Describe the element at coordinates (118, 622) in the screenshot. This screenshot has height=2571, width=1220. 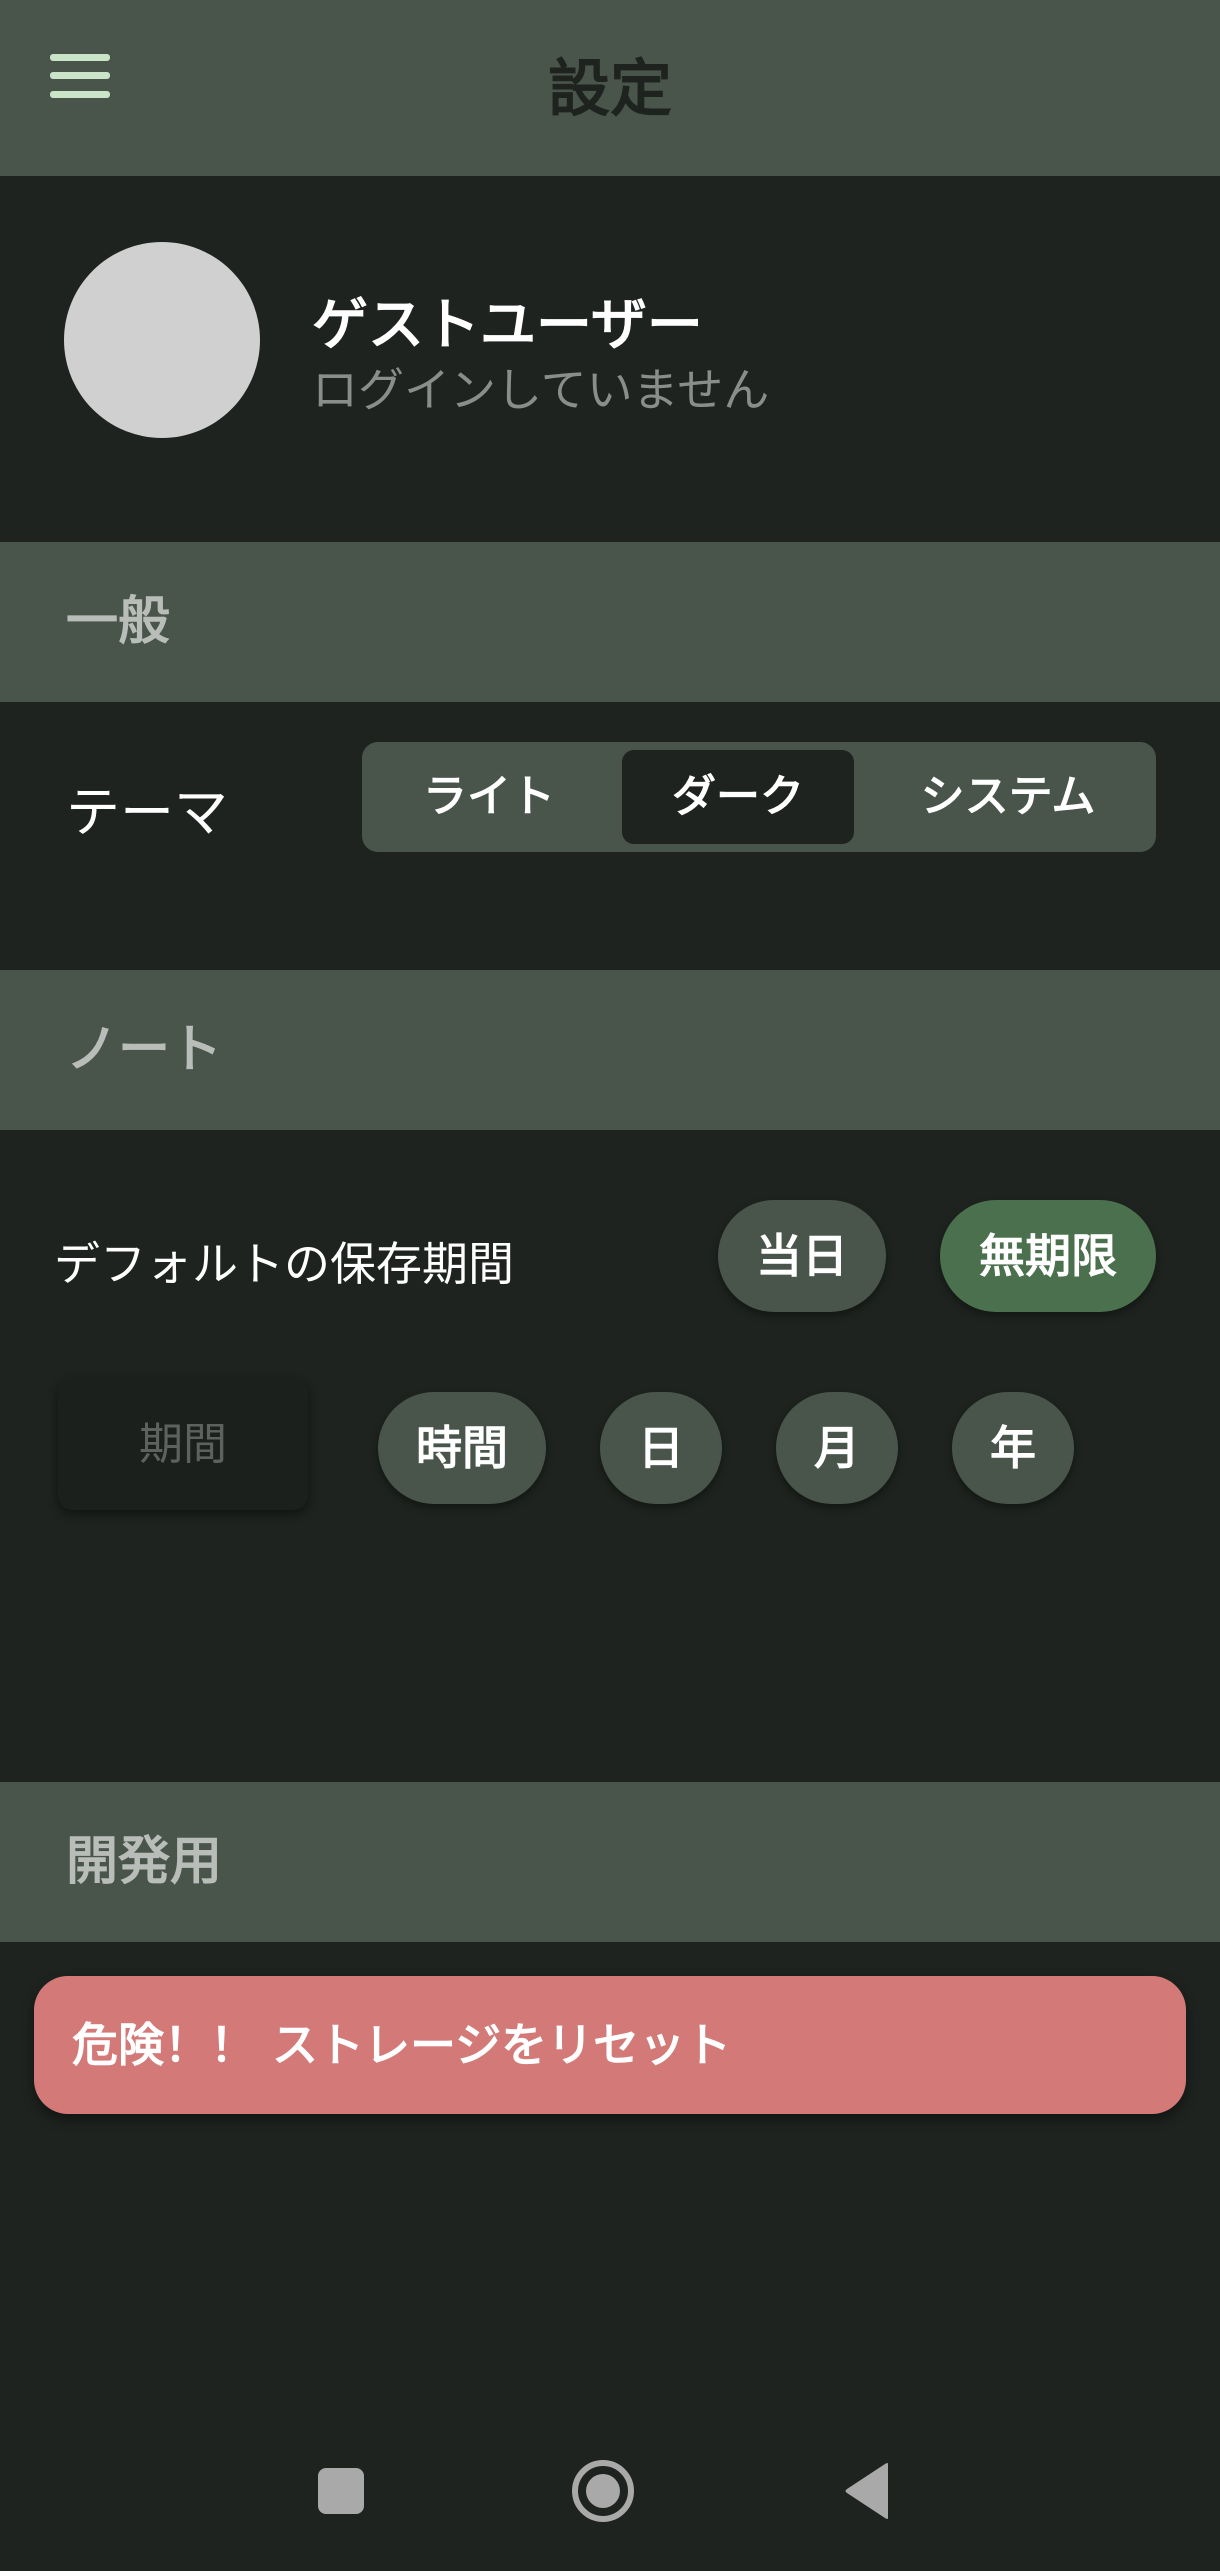
I see `section-title-general: 一般` at that location.